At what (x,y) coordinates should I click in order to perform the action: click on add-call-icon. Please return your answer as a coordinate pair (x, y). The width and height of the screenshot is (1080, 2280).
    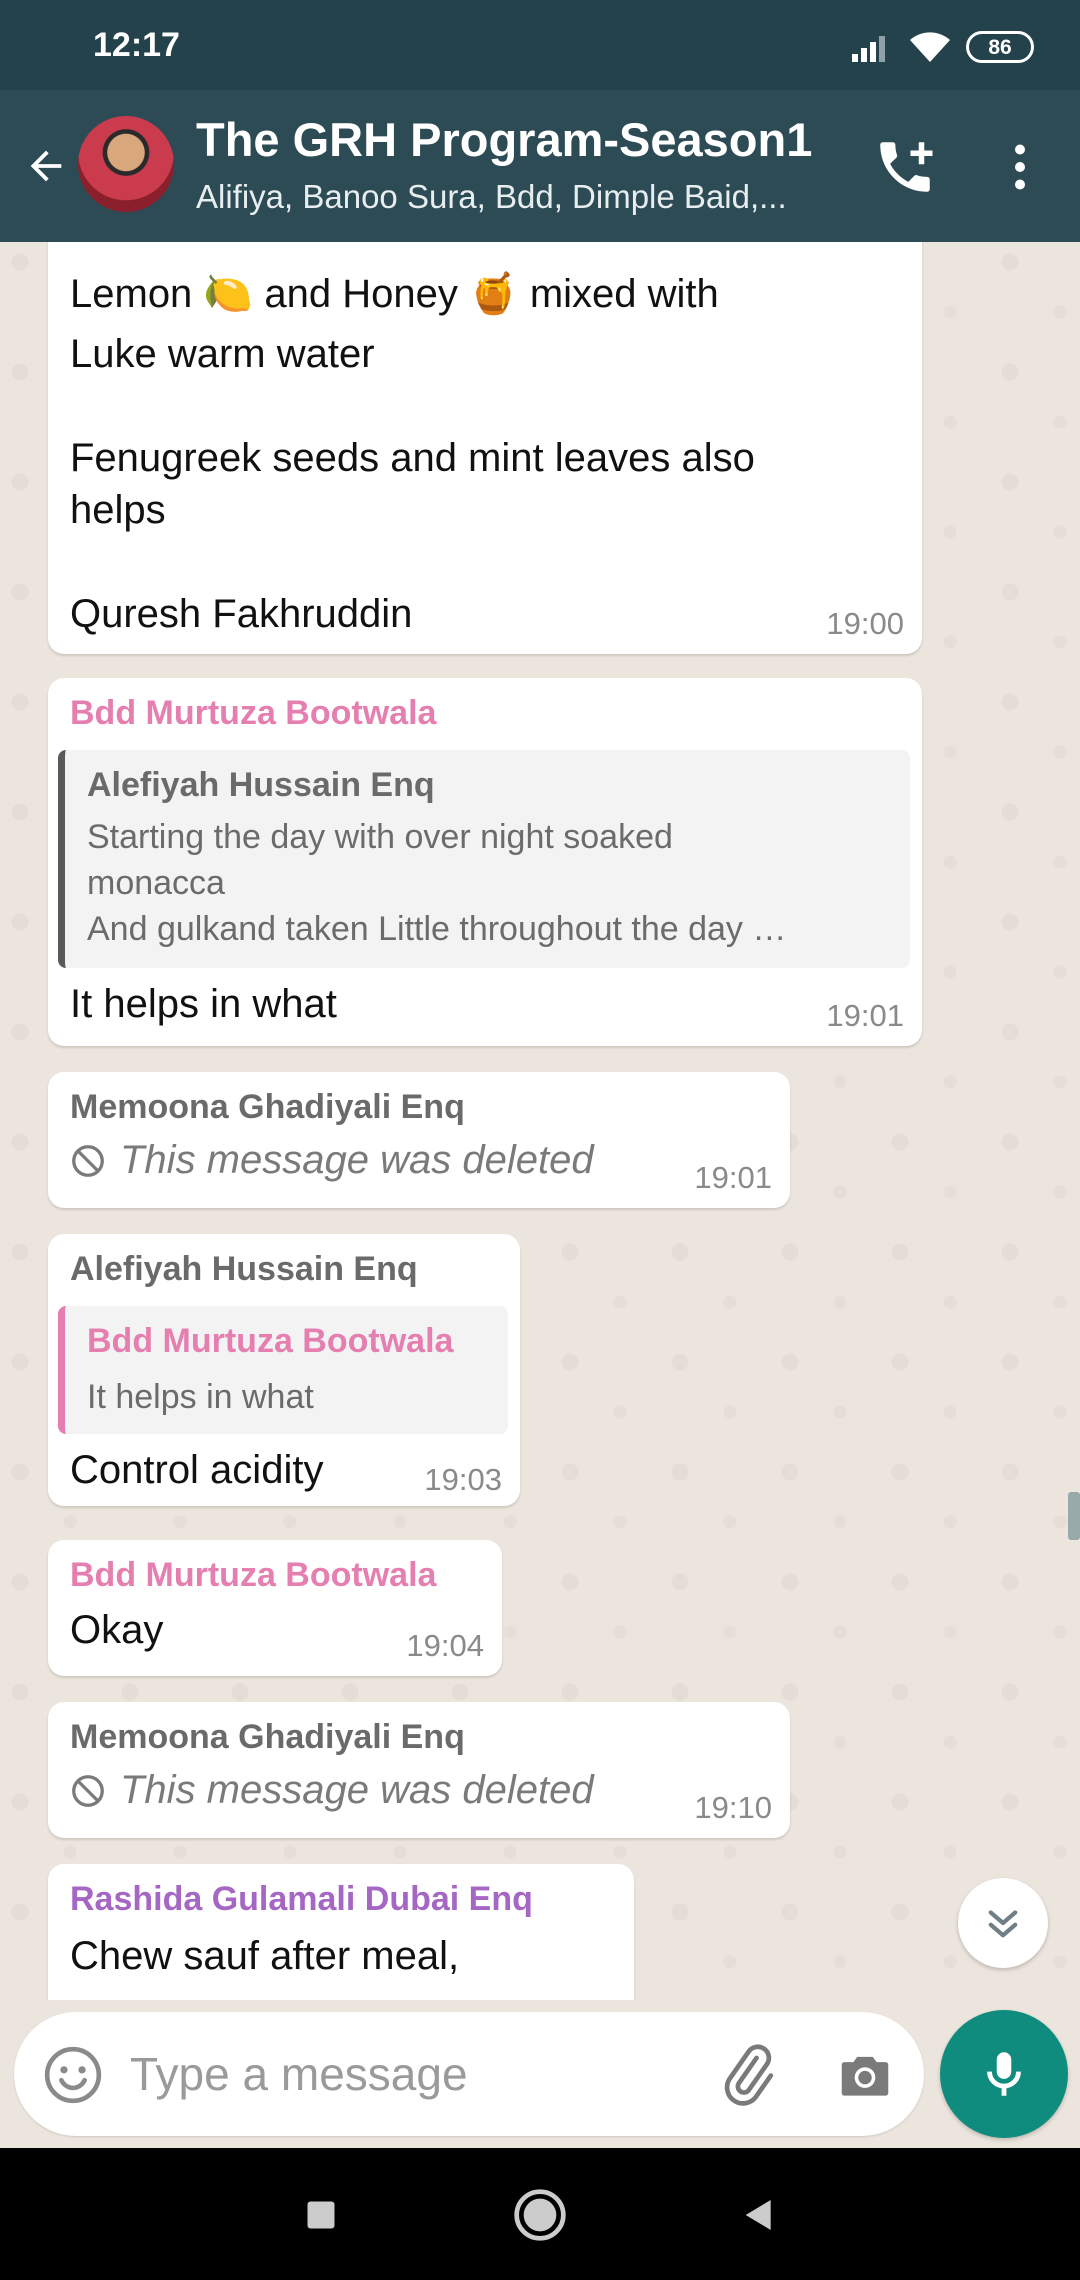
    Looking at the image, I should click on (906, 167).